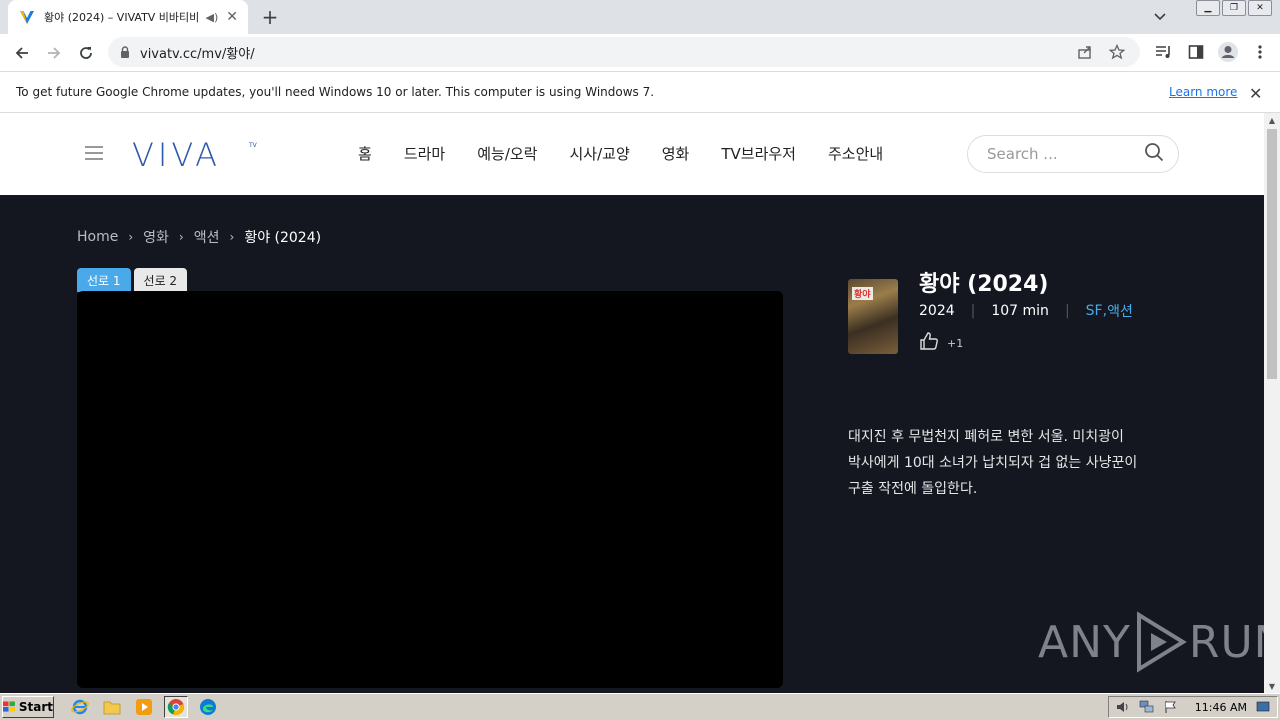 This screenshot has height=720, width=1280. Describe the element at coordinates (156, 237) in the screenshot. I see `breadcrumb-movies: 영화` at that location.